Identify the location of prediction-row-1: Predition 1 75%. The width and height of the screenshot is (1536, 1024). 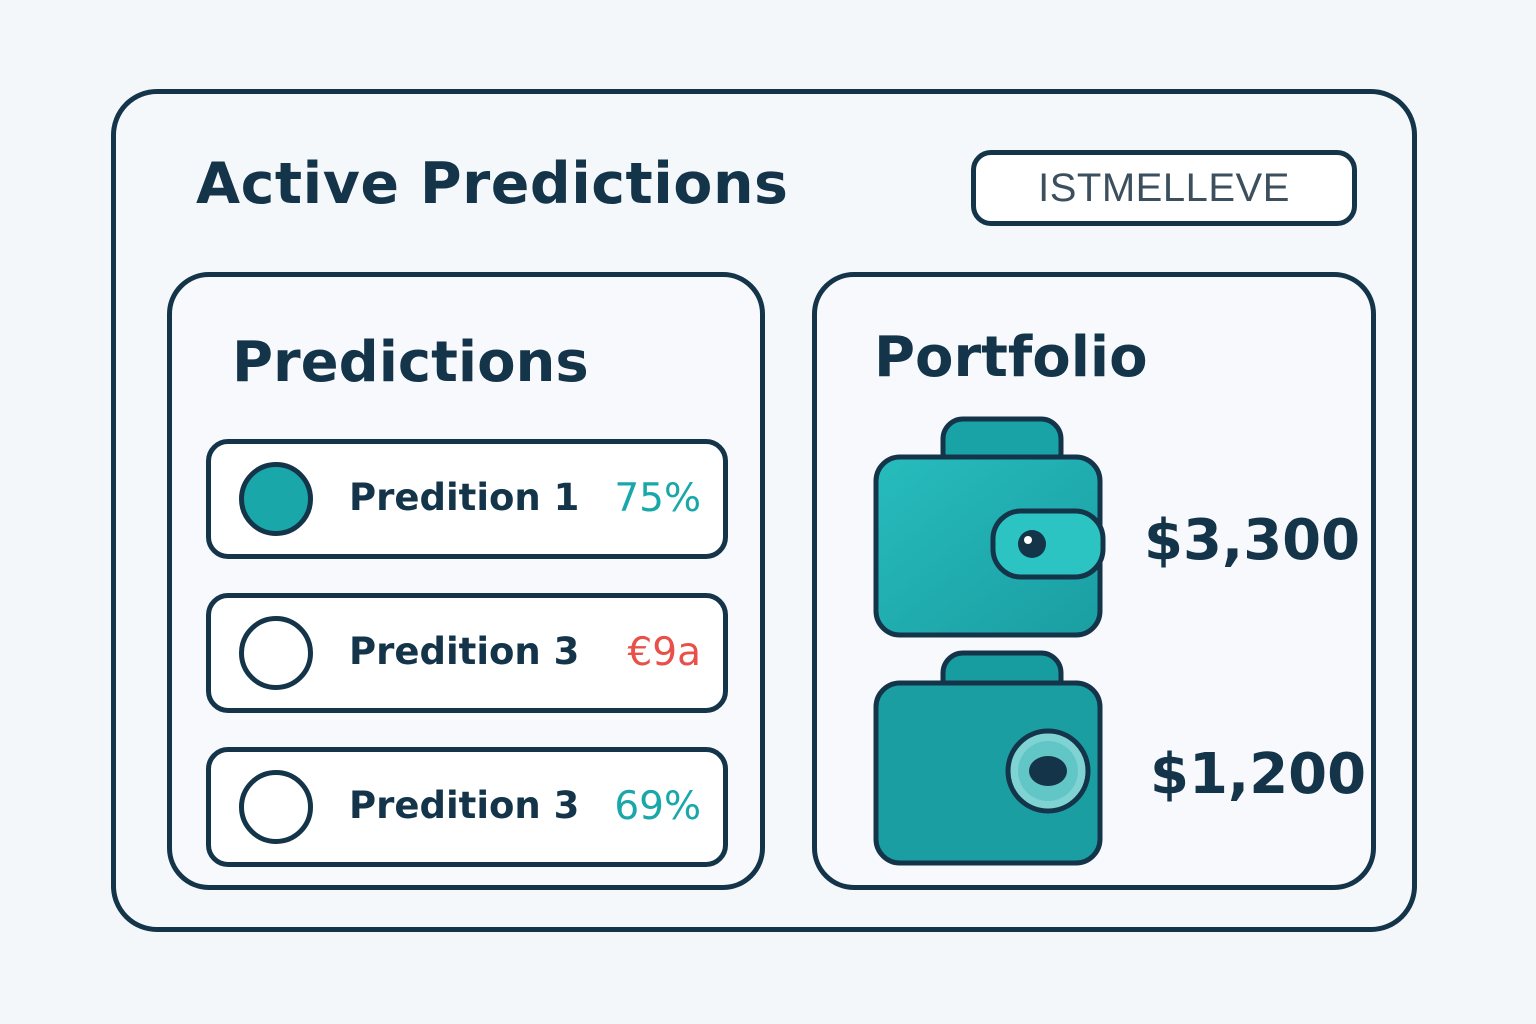
(467, 499).